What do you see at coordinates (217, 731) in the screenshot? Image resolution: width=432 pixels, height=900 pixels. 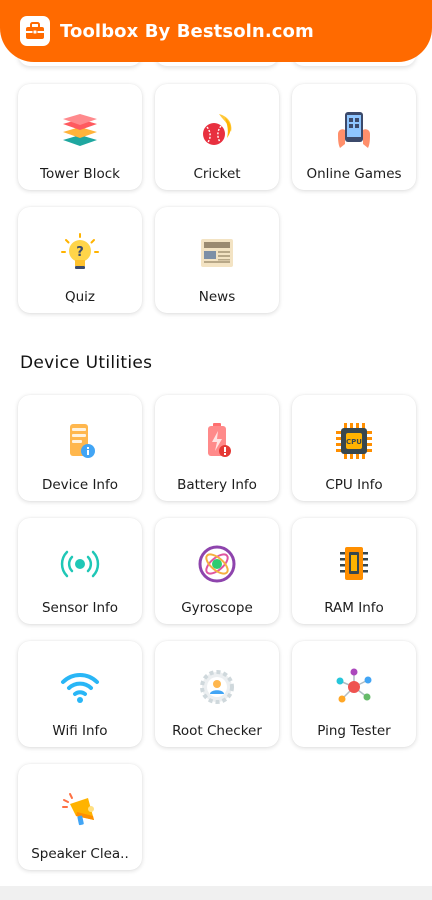 I see `tile-label: Root Checker` at bounding box center [217, 731].